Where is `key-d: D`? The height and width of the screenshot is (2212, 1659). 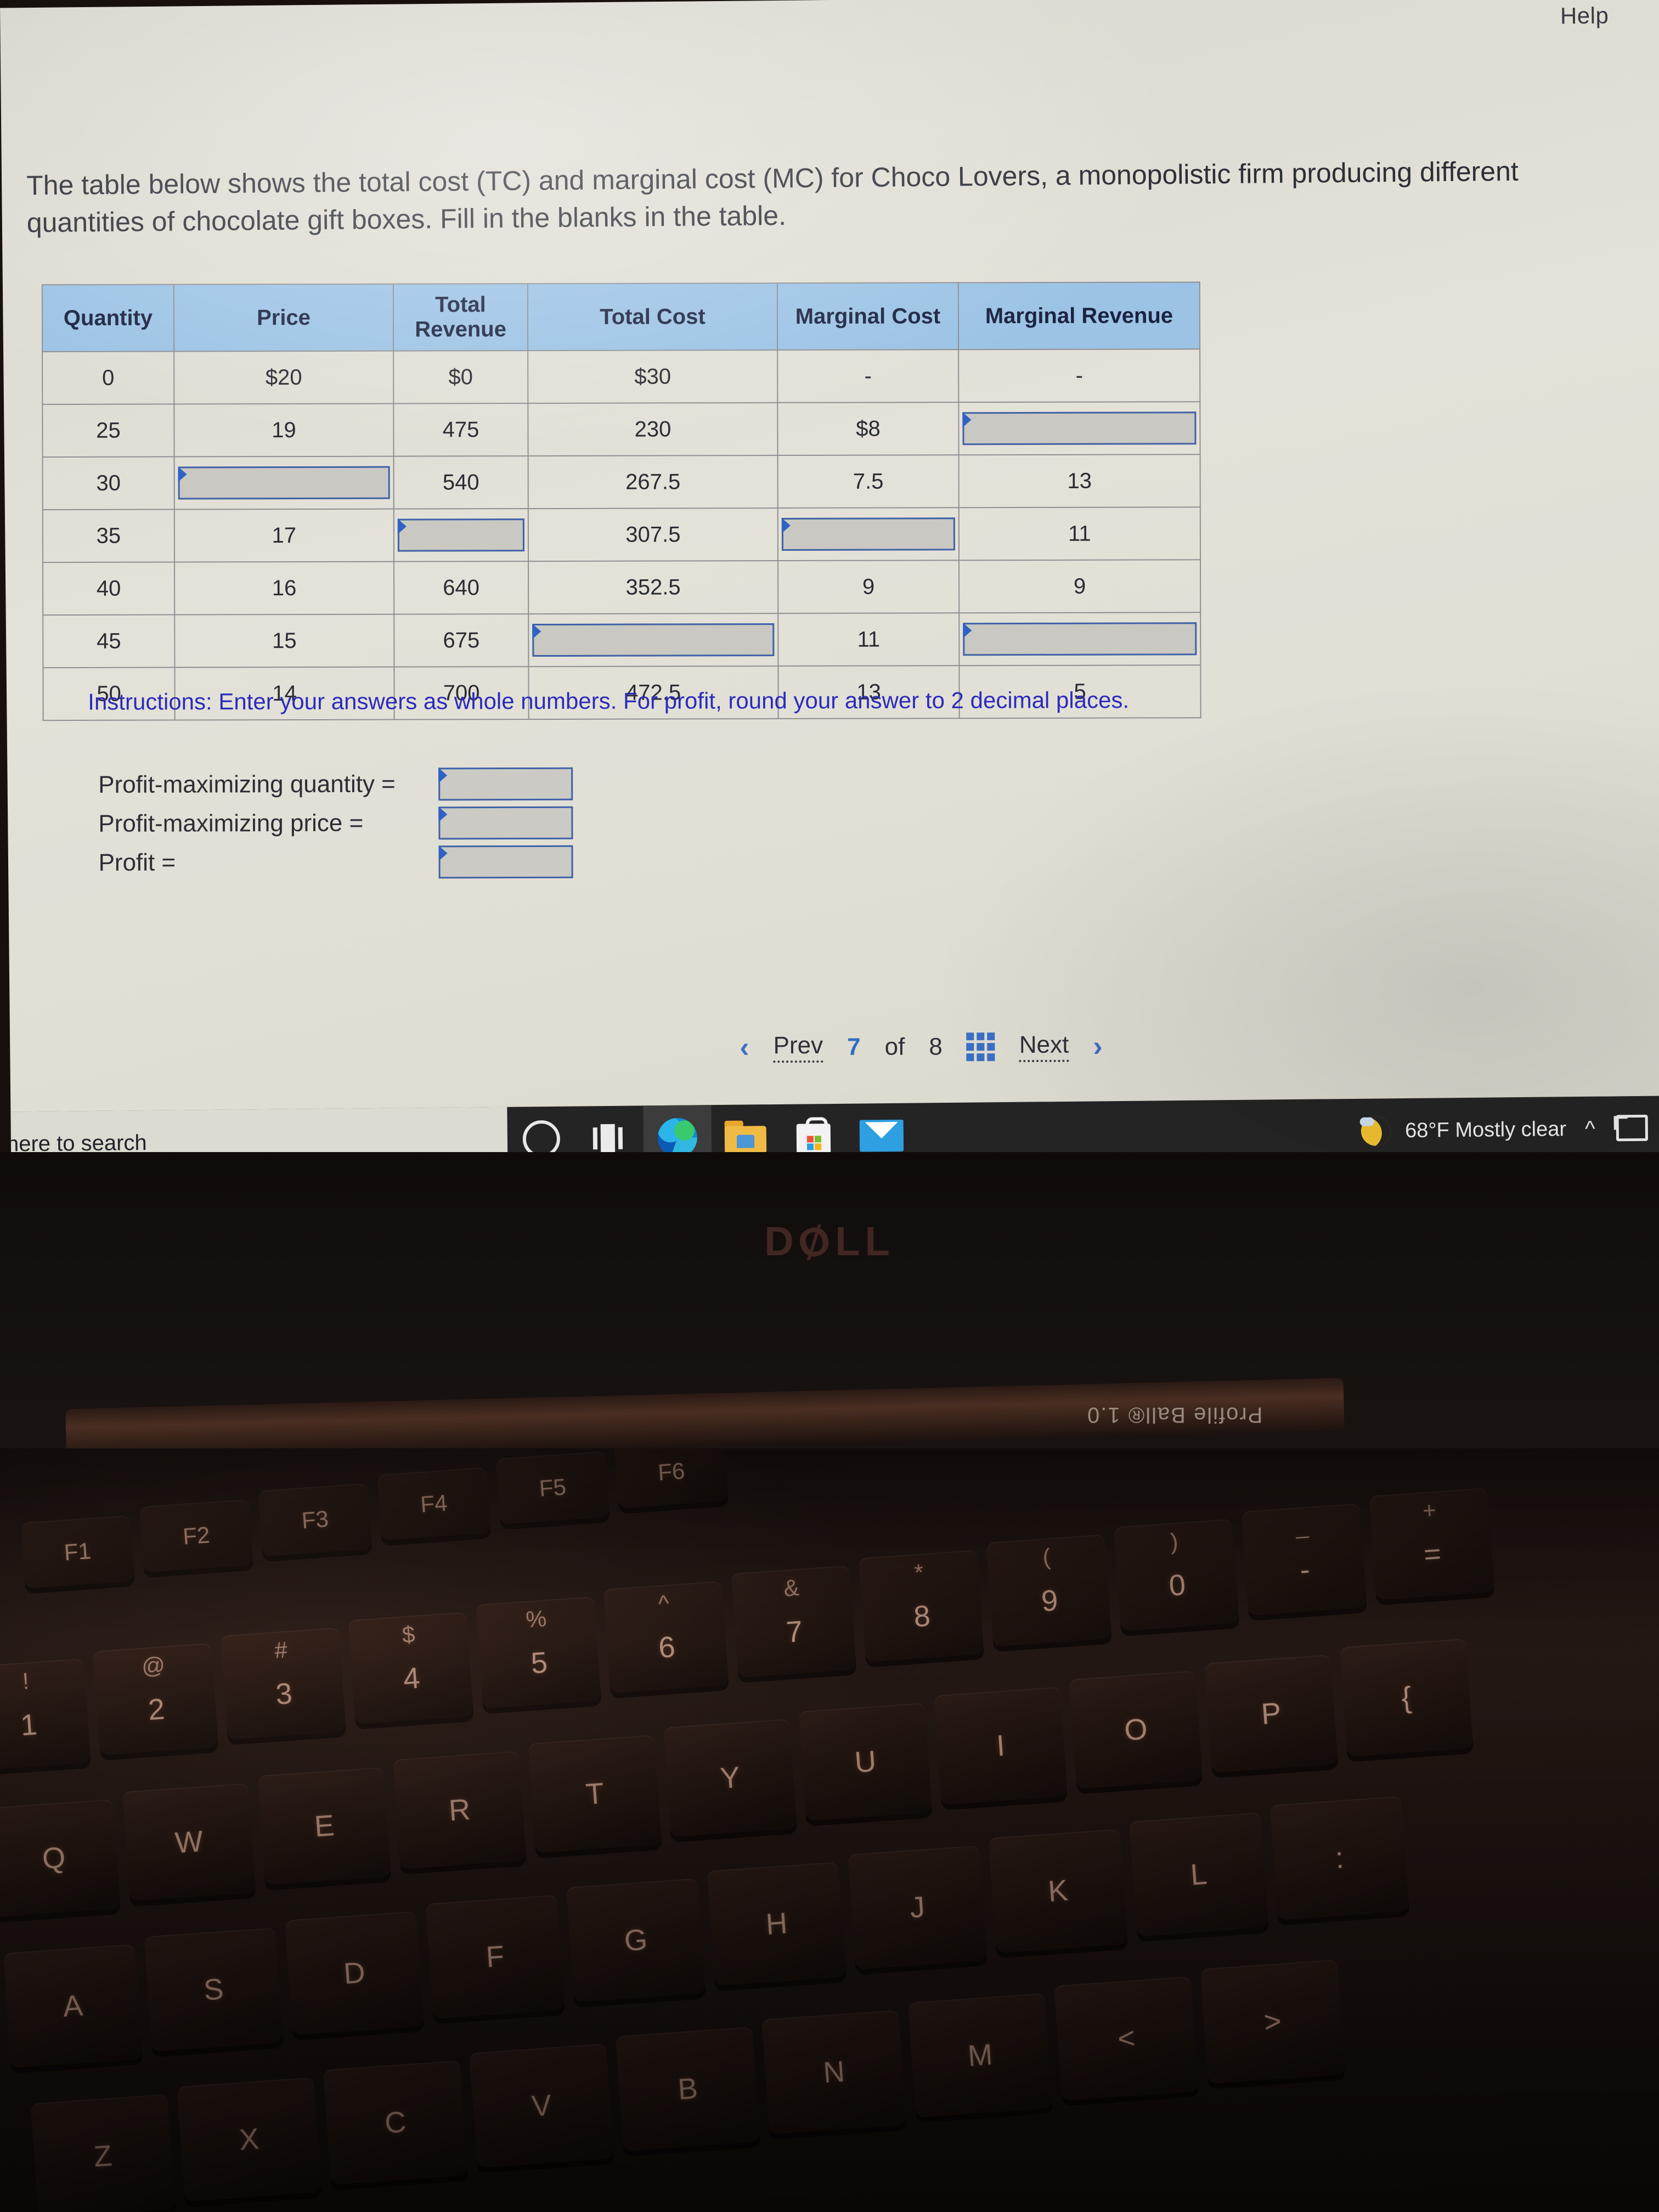 key-d: D is located at coordinates (354, 1973).